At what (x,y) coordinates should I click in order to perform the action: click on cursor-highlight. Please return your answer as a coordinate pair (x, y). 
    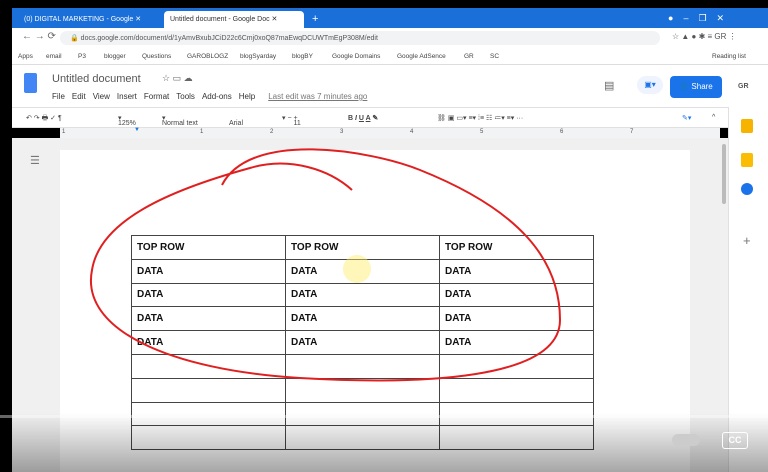
    Looking at the image, I should click on (357, 269).